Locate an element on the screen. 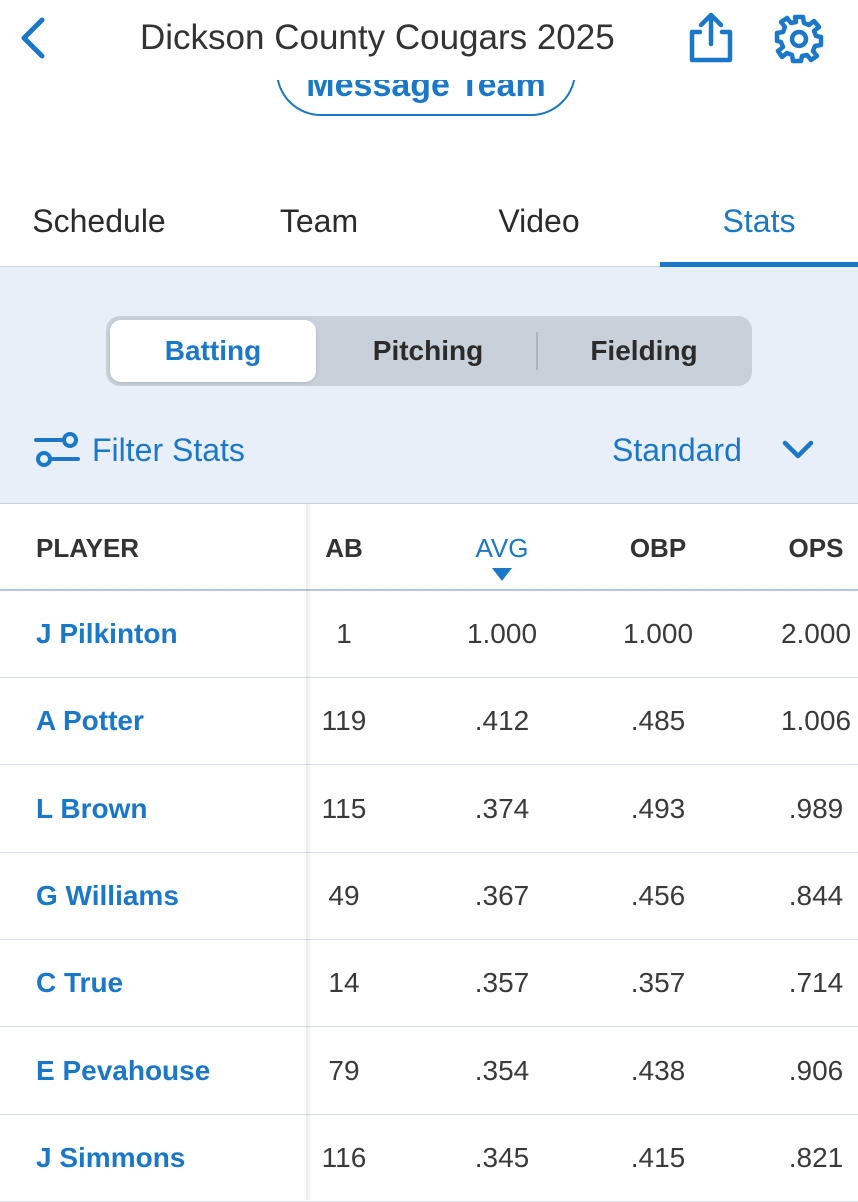  active-tab-indicator-overlay is located at coordinates (759, 264).